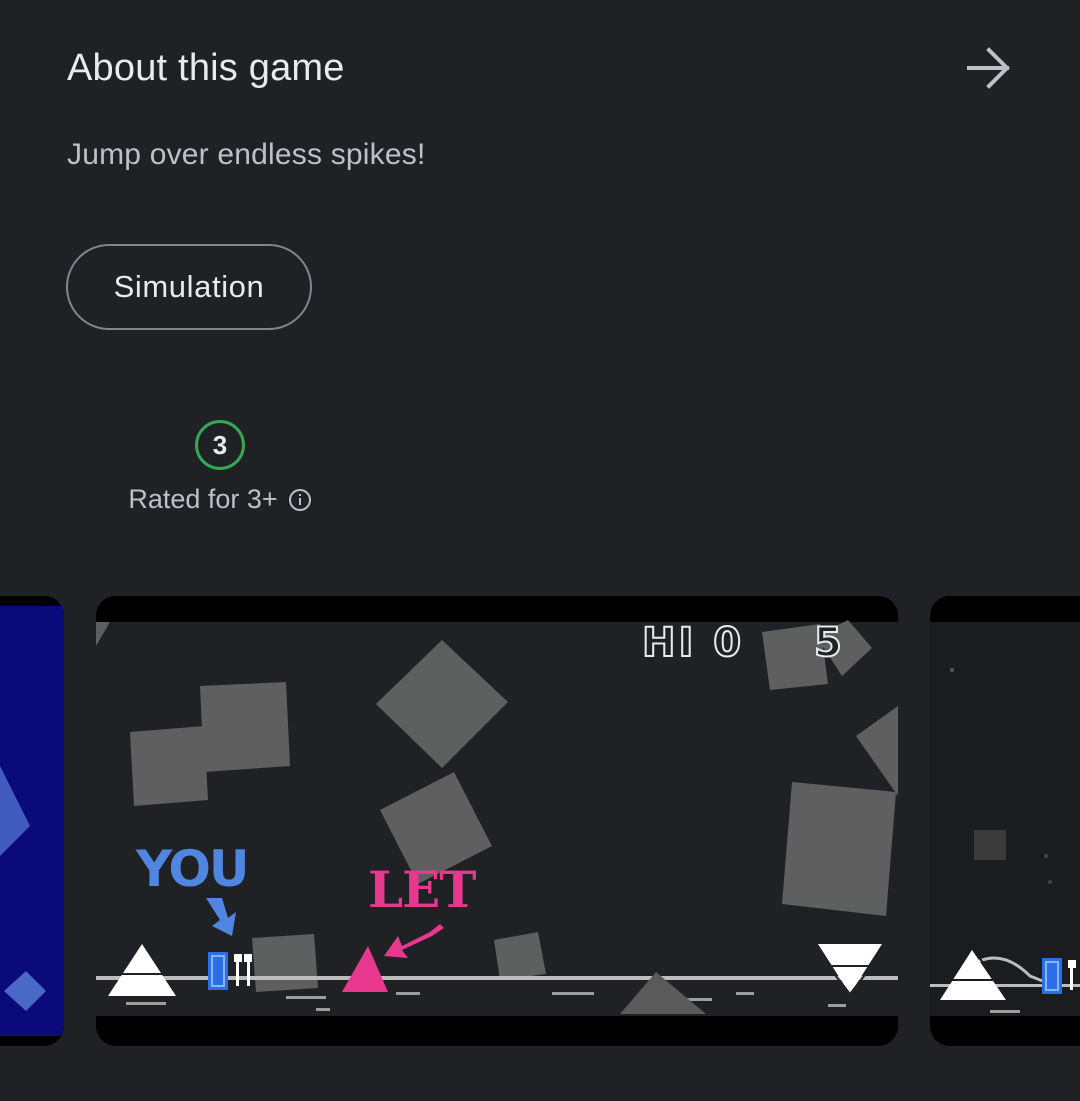 This screenshot has width=1080, height=1101. Describe the element at coordinates (422, 889) in the screenshot. I see `label-let: LET` at that location.